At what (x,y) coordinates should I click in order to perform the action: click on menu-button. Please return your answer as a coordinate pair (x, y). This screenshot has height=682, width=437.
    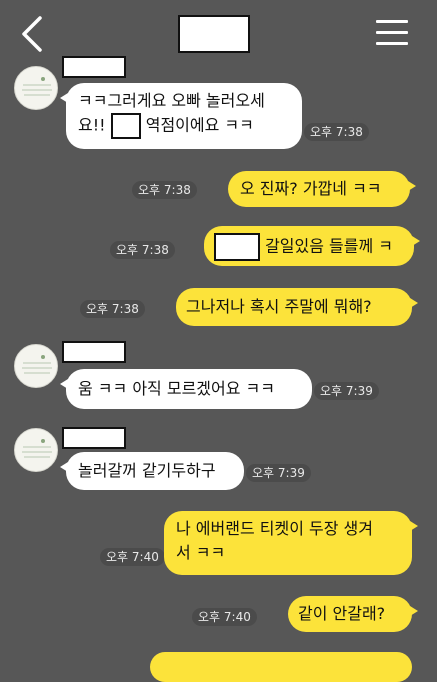
    Looking at the image, I should click on (392, 33).